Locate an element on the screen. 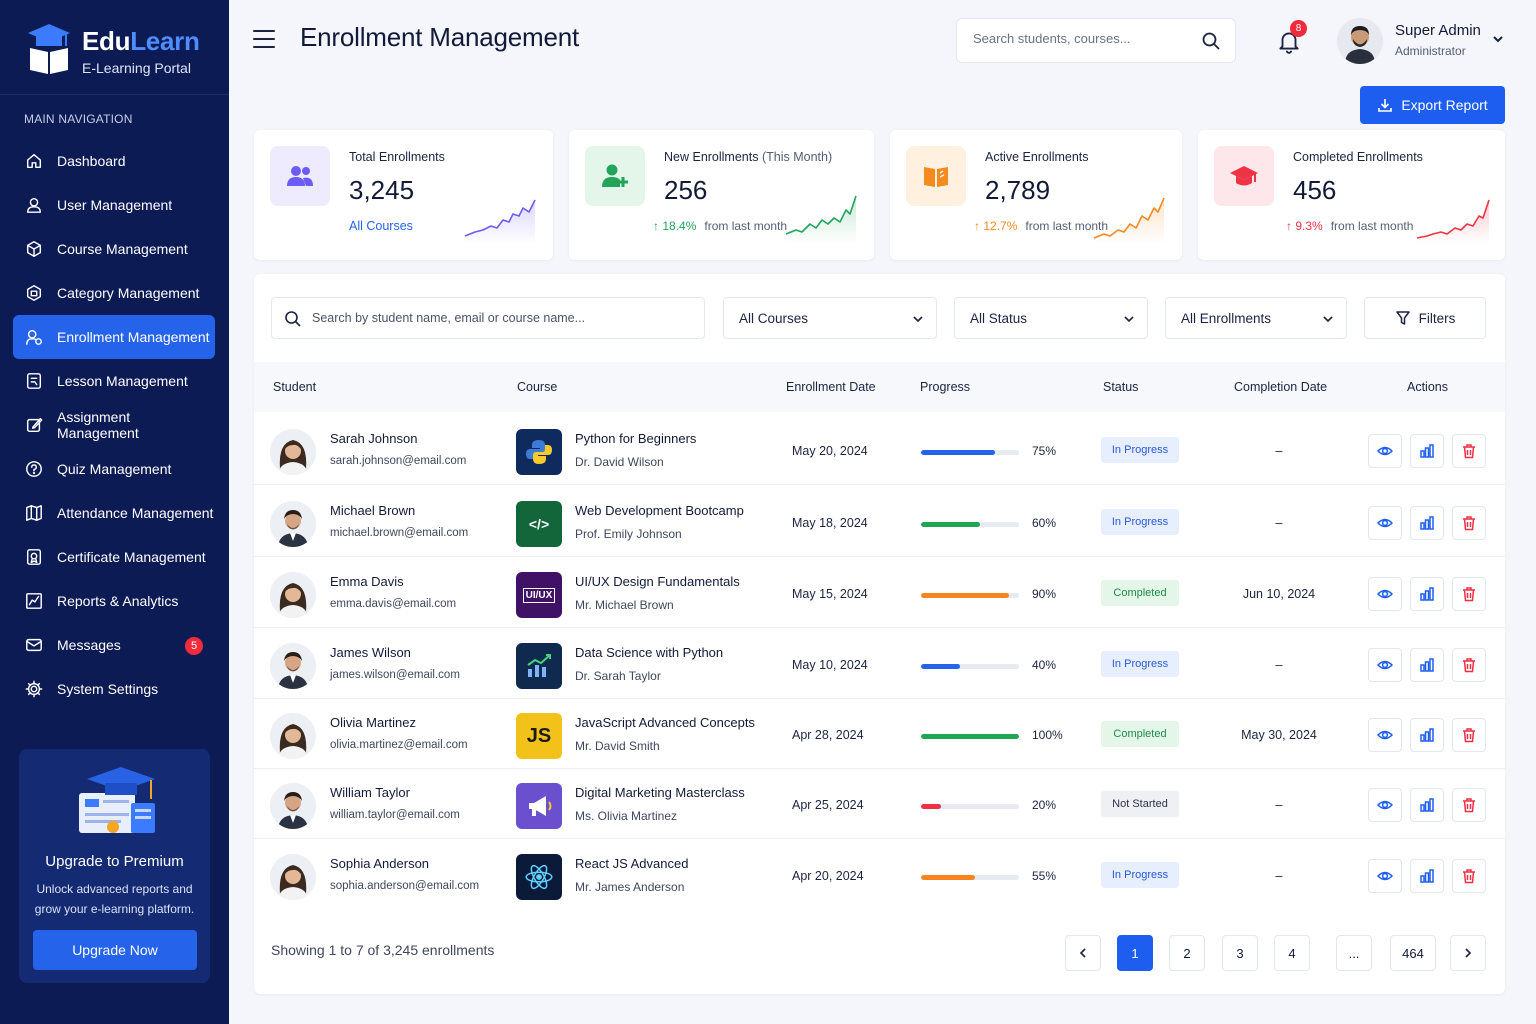  stat-value: 2,789 is located at coordinates (1018, 190).